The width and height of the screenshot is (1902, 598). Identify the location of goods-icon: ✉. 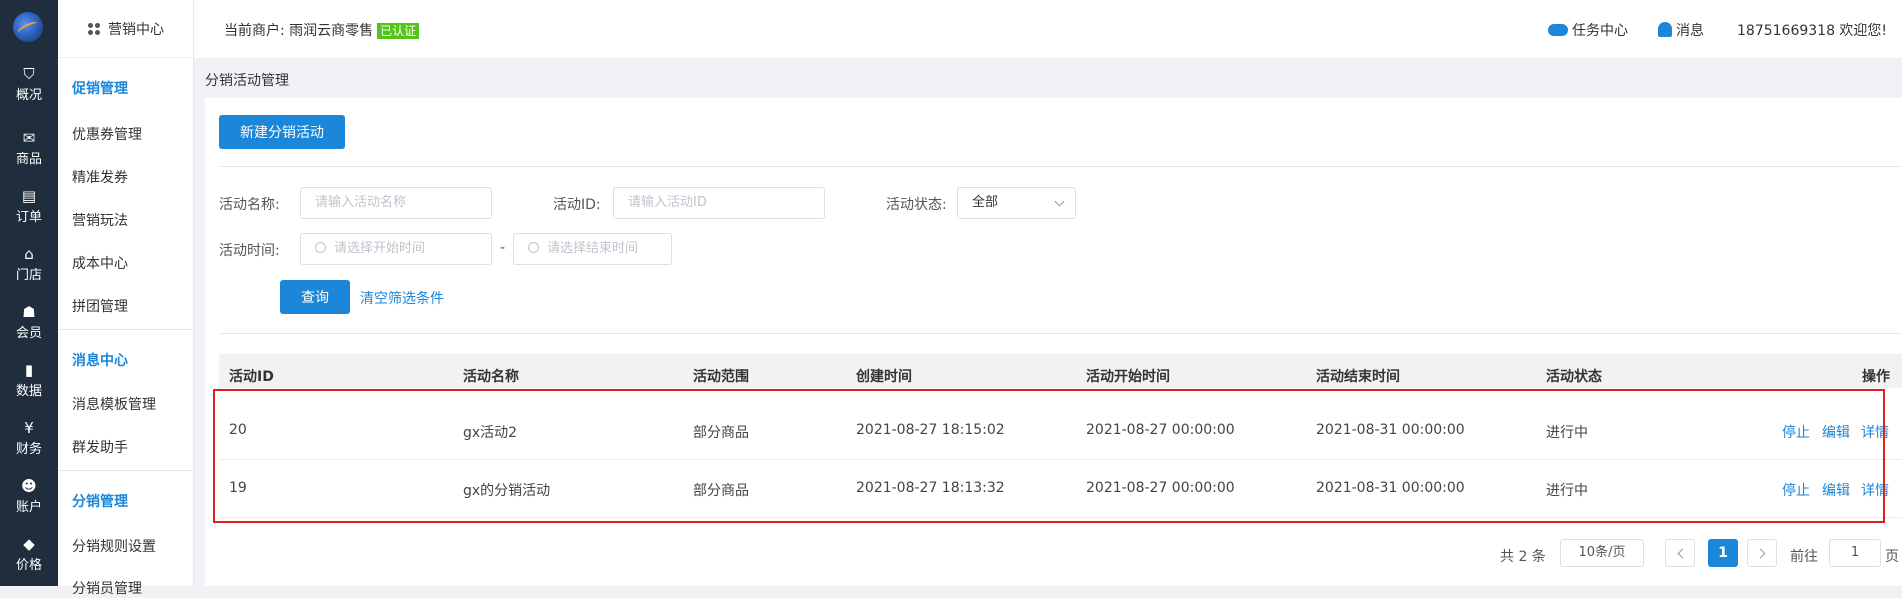
(29, 138).